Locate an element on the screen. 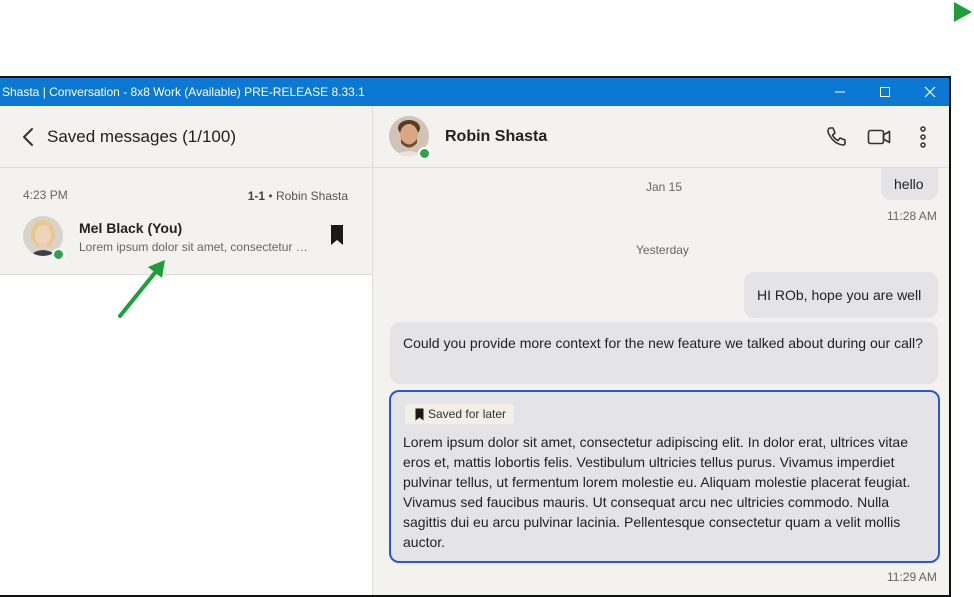 The height and width of the screenshot is (597, 974). maximize-icon is located at coordinates (885, 92).